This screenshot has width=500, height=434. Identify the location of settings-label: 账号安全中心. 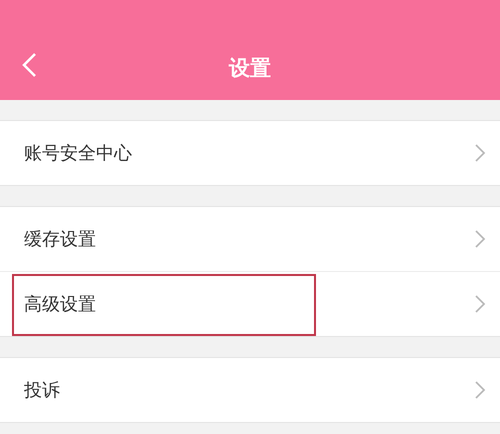
(78, 153).